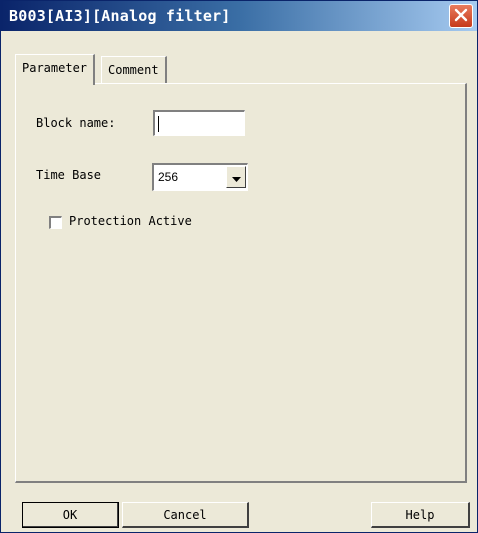 Image resolution: width=478 pixels, height=533 pixels. I want to click on block-name-label: Block name:, so click(76, 123).